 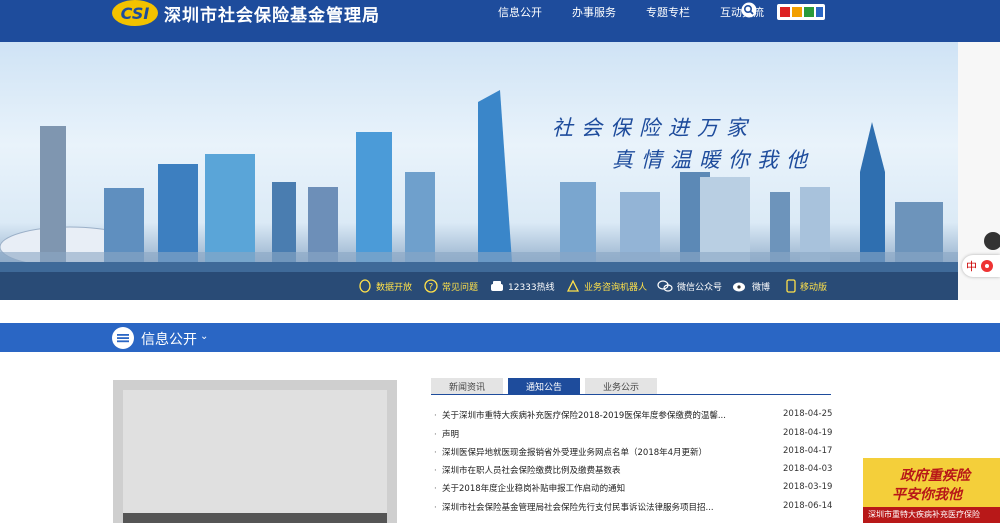 What do you see at coordinates (808, 433) in the screenshot?
I see `news-date: 2018-04-19` at bounding box center [808, 433].